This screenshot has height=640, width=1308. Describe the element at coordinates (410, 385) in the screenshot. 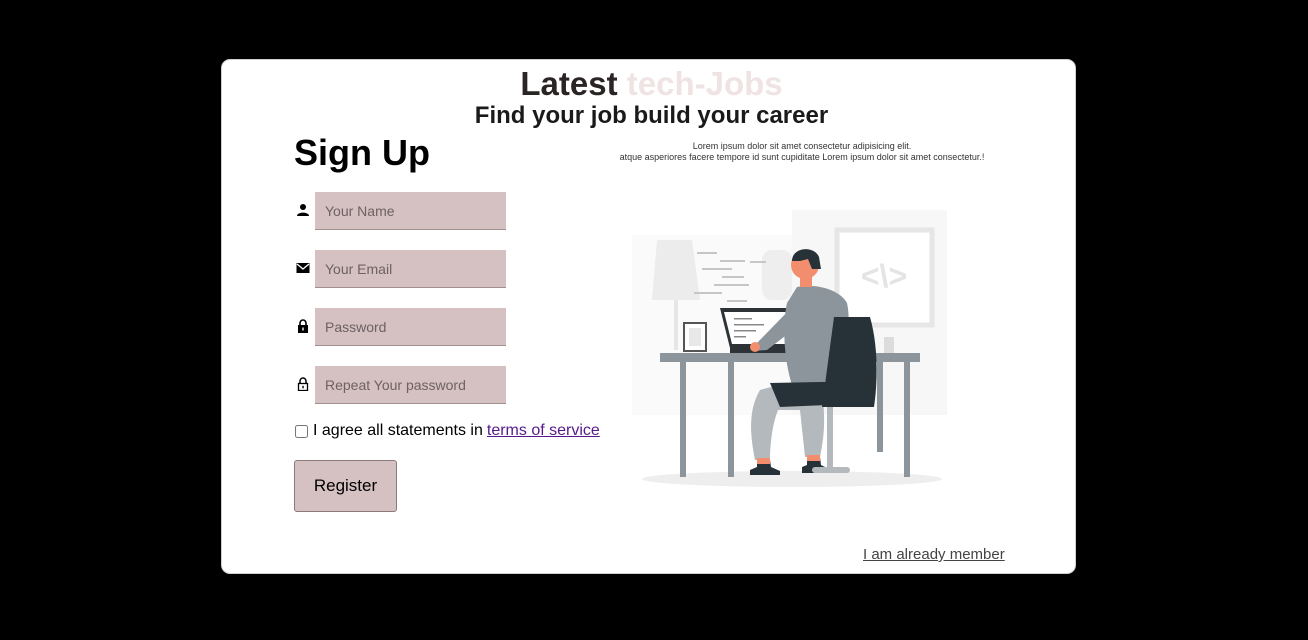

I see `repeat-password-input` at that location.